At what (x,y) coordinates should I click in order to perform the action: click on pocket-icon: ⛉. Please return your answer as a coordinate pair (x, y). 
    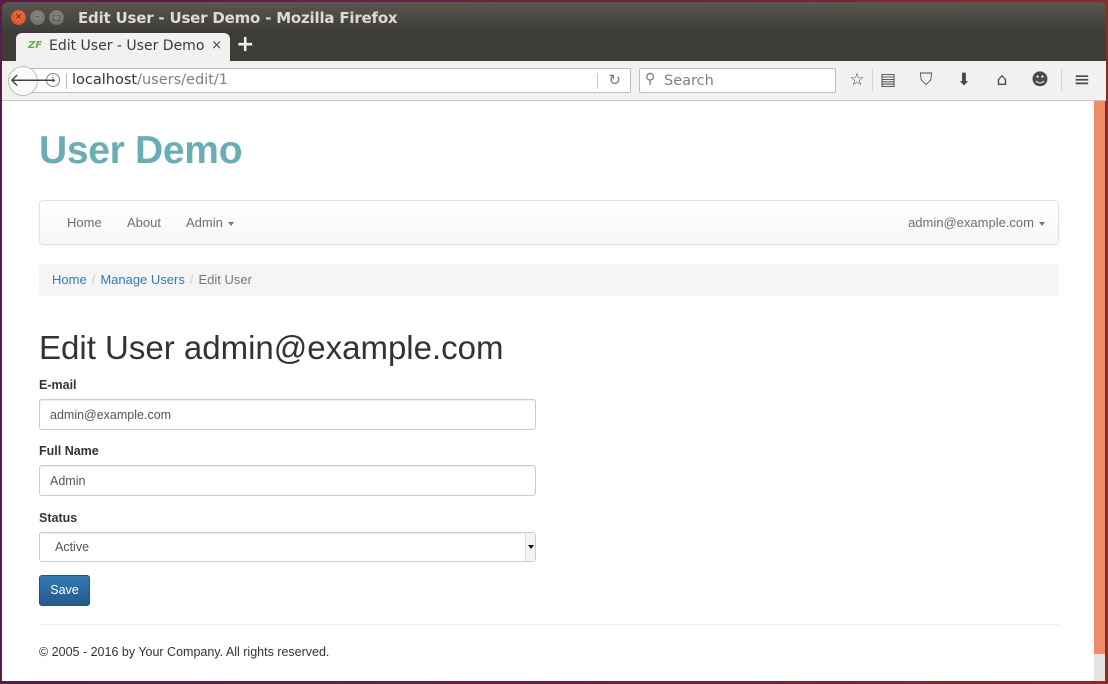
    Looking at the image, I should click on (926, 80).